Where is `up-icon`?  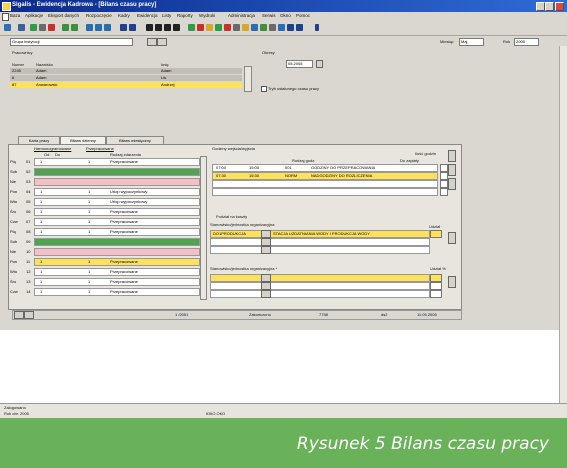
up-icon is located at coordinates (107, 27).